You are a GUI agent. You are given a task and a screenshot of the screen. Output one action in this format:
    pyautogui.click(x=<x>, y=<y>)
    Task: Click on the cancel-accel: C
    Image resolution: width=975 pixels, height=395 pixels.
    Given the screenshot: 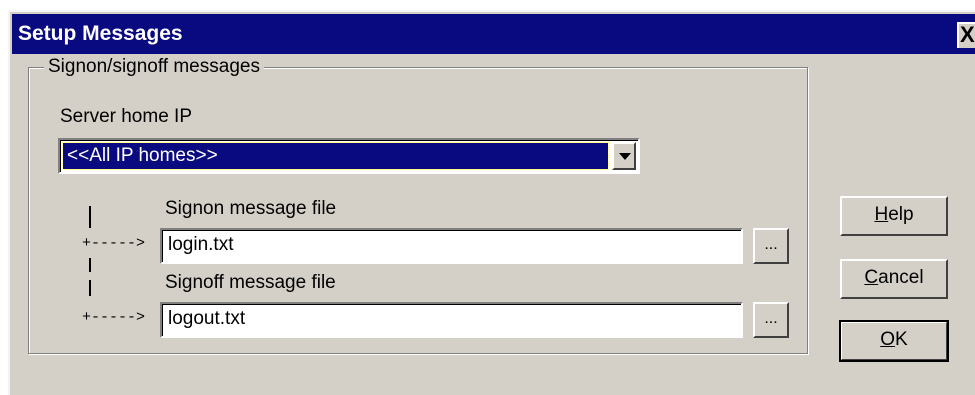 What is the action you would take?
    pyautogui.click(x=871, y=277)
    